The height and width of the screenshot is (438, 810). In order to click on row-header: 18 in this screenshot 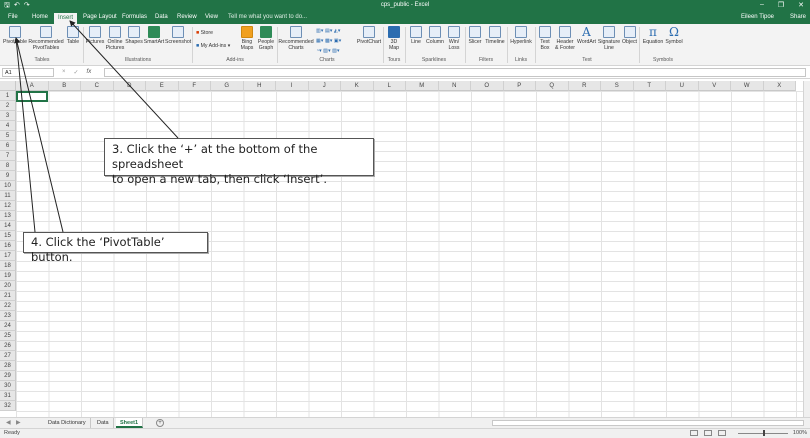, I will do `click(8, 266)`.